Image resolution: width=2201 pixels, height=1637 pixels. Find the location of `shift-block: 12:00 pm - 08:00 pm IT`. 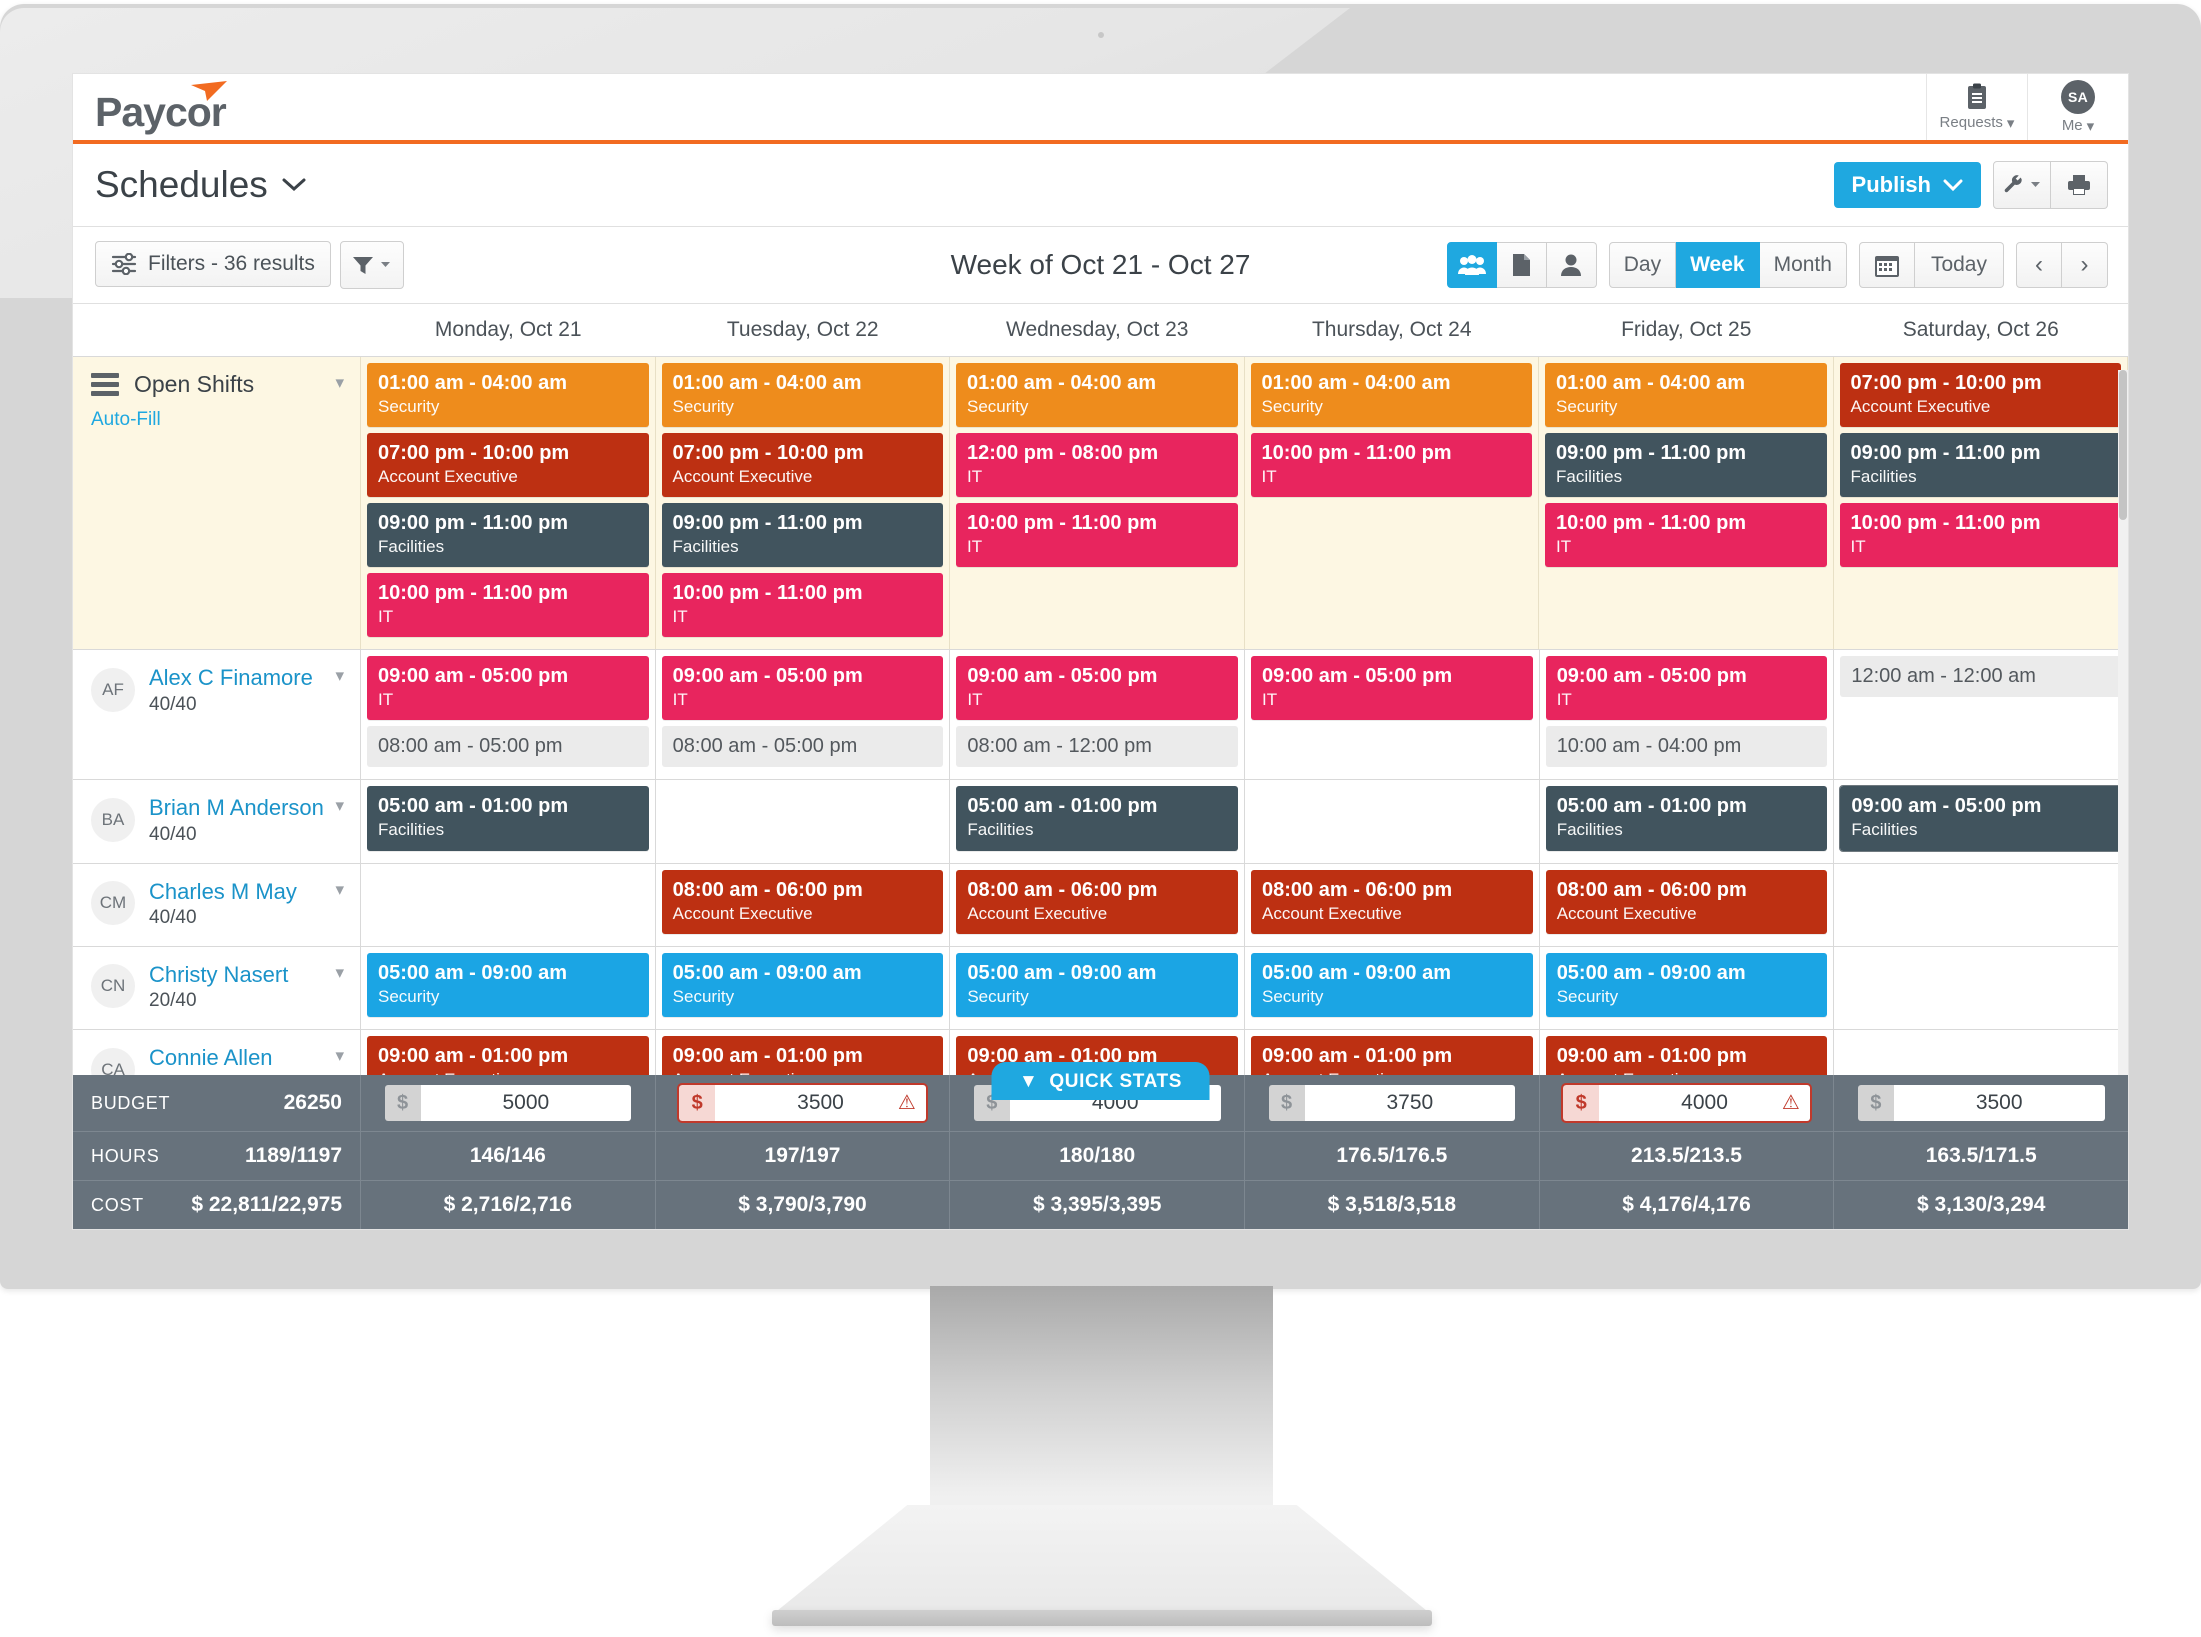

shift-block: 12:00 pm - 08:00 pm IT is located at coordinates (1097, 465).